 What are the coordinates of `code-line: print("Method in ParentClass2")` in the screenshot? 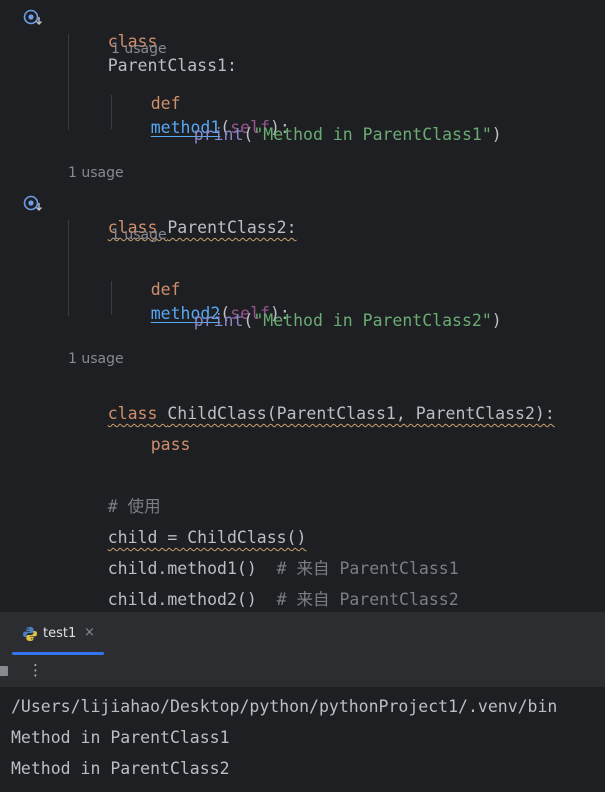 It's located at (328, 307).